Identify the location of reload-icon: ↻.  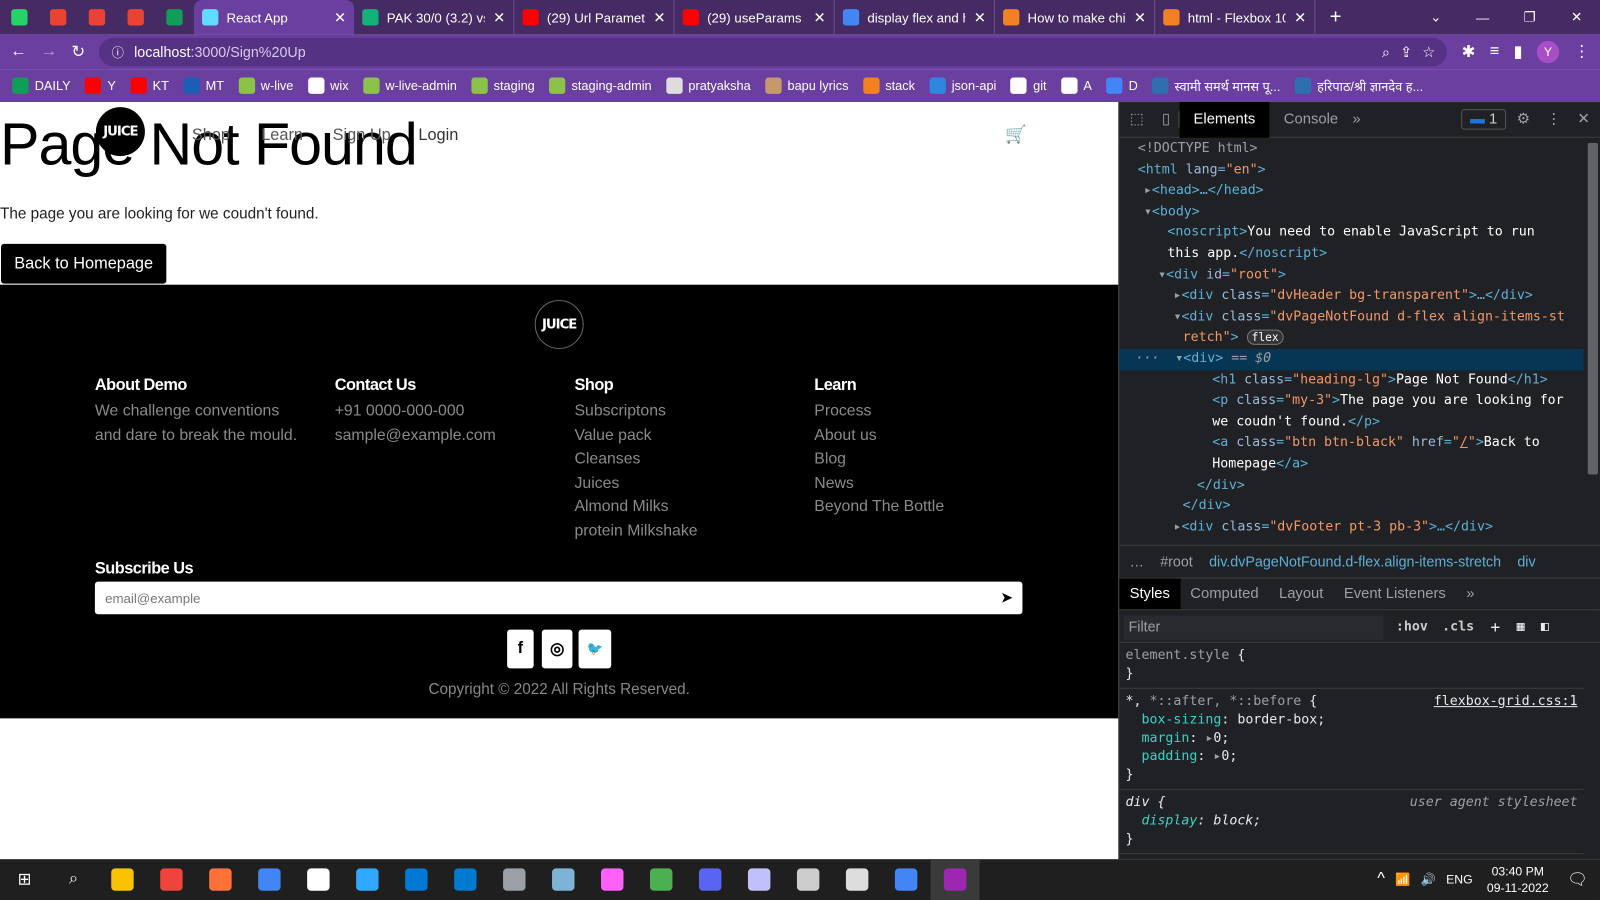
(78, 52).